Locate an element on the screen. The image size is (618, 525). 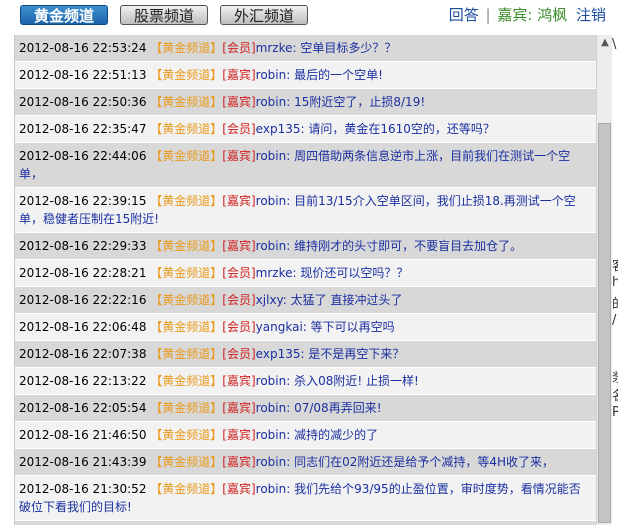
message-text: : 太猛了 直接冲过头了 is located at coordinates (342, 300).